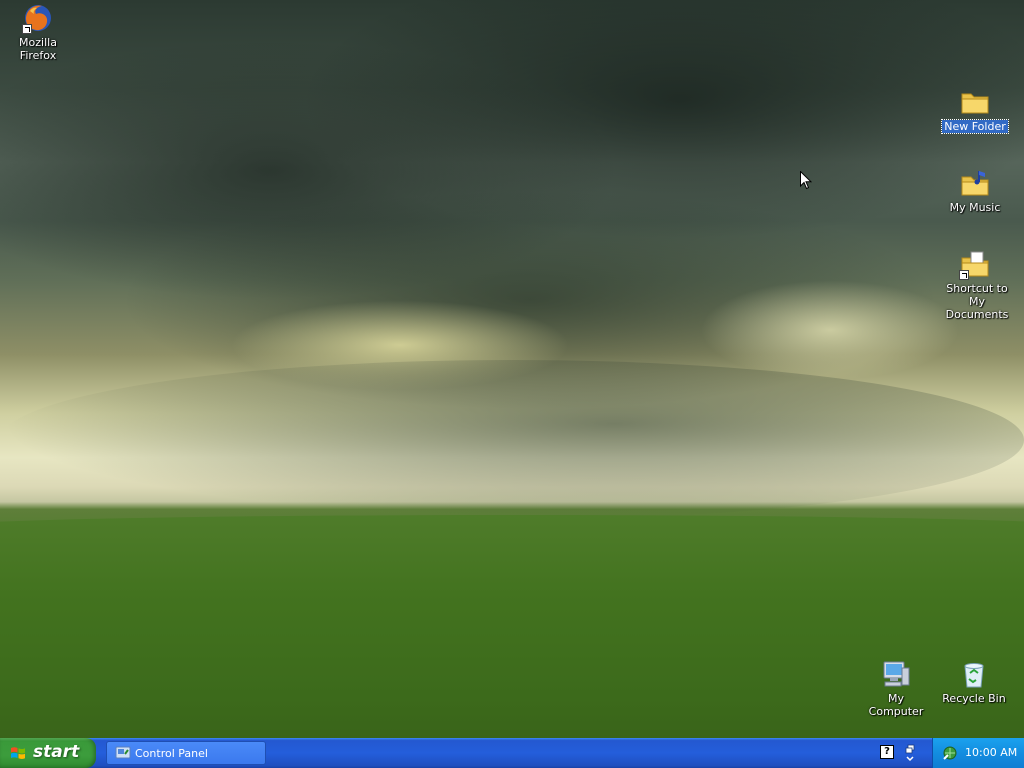 The width and height of the screenshot is (1024, 768). Describe the element at coordinates (975, 207) in the screenshot. I see `desktop-icon-label: My Music` at that location.